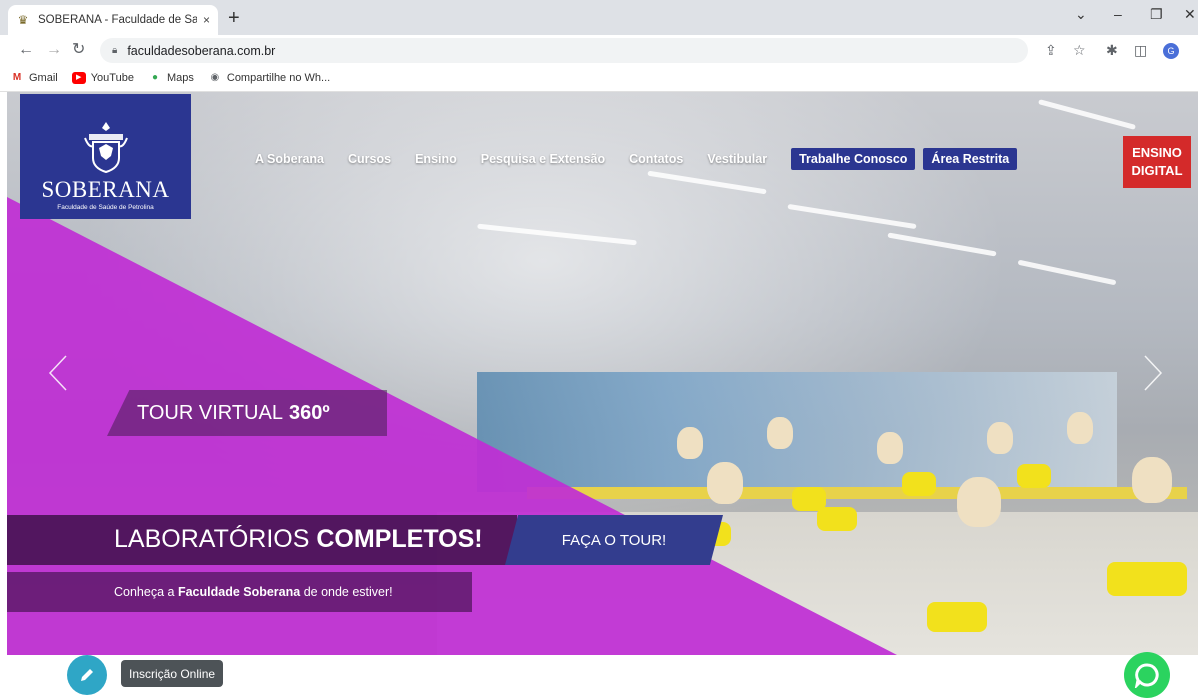 The height and width of the screenshot is (698, 1198). I want to click on badge-line-2: DIGITAL, so click(1157, 170).